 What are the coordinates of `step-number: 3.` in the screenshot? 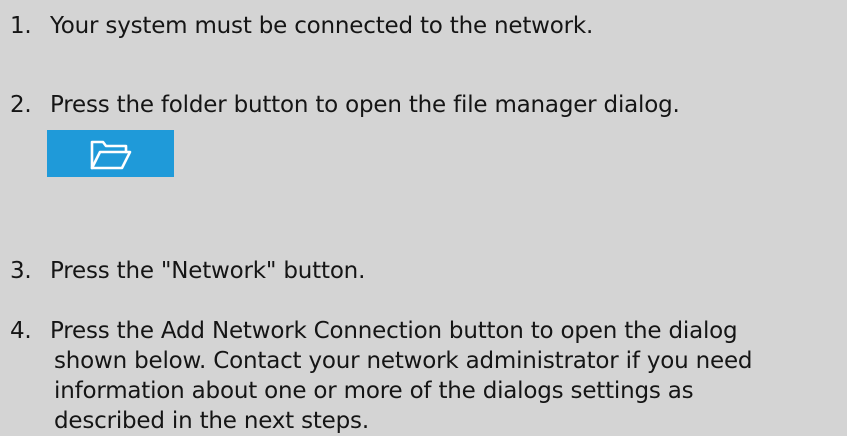 It's located at (21, 271).